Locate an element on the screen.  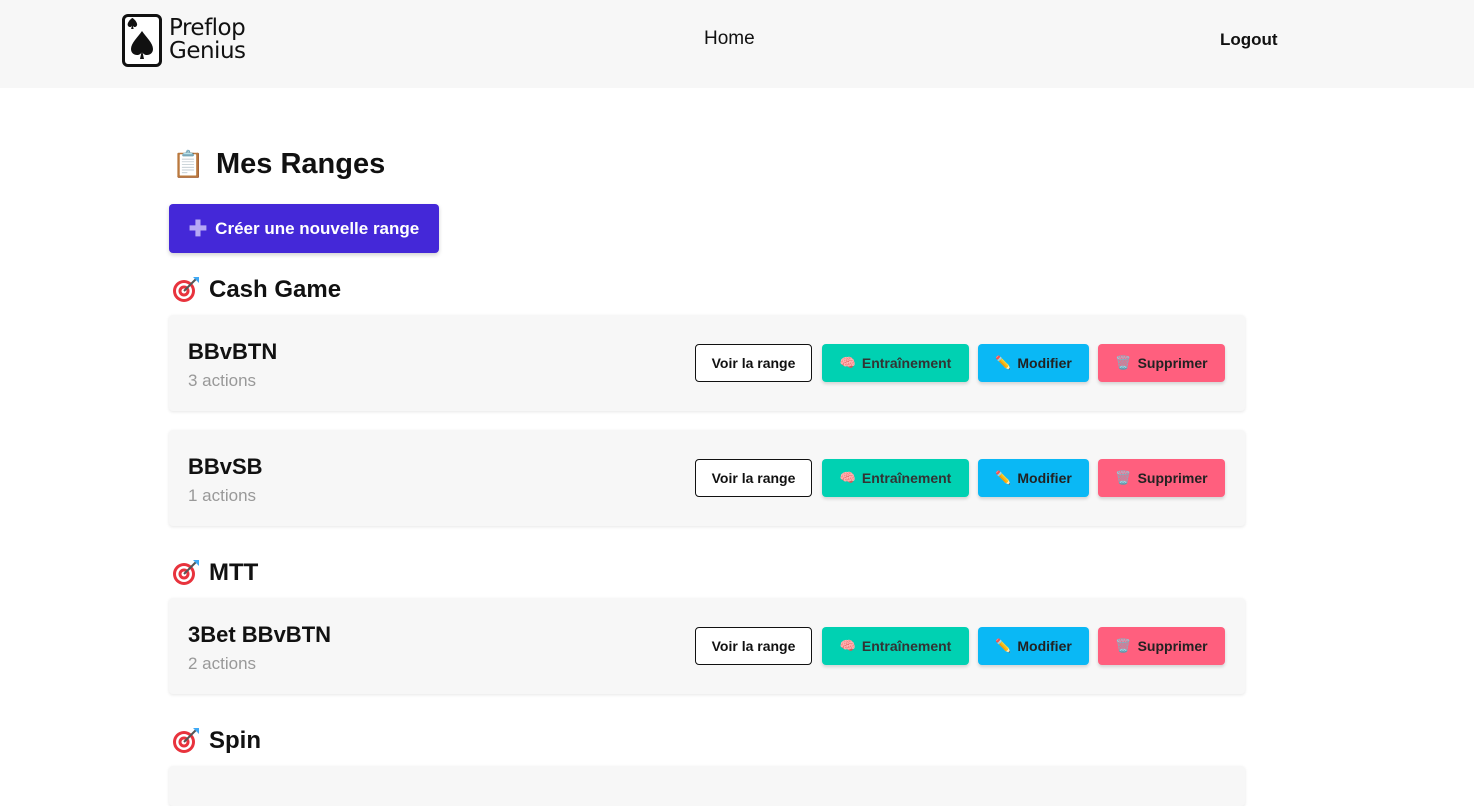
logo: Preflop Genius is located at coordinates (184, 40).